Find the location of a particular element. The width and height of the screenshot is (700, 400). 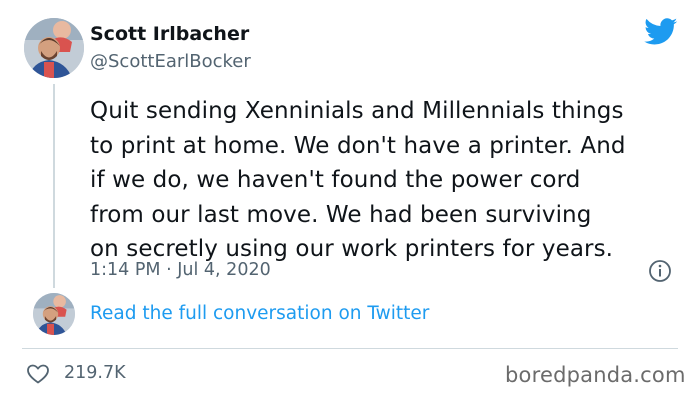

tweet-timestamp: 1:14 PM · Jul 4, 2020 is located at coordinates (180, 270).